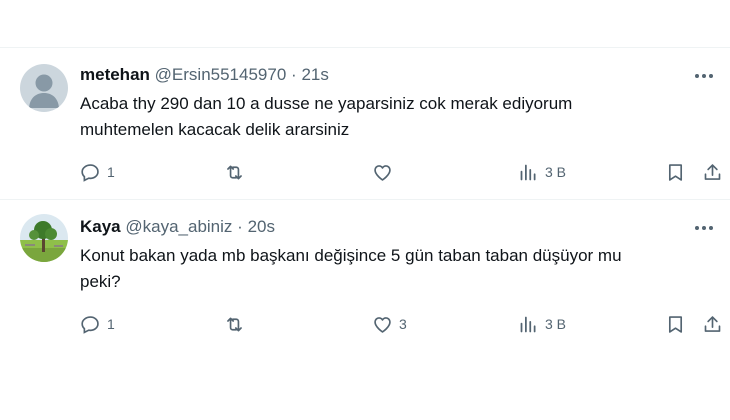 This screenshot has height=420, width=730. What do you see at coordinates (44, 88) in the screenshot?
I see `default-avatar-icon` at bounding box center [44, 88].